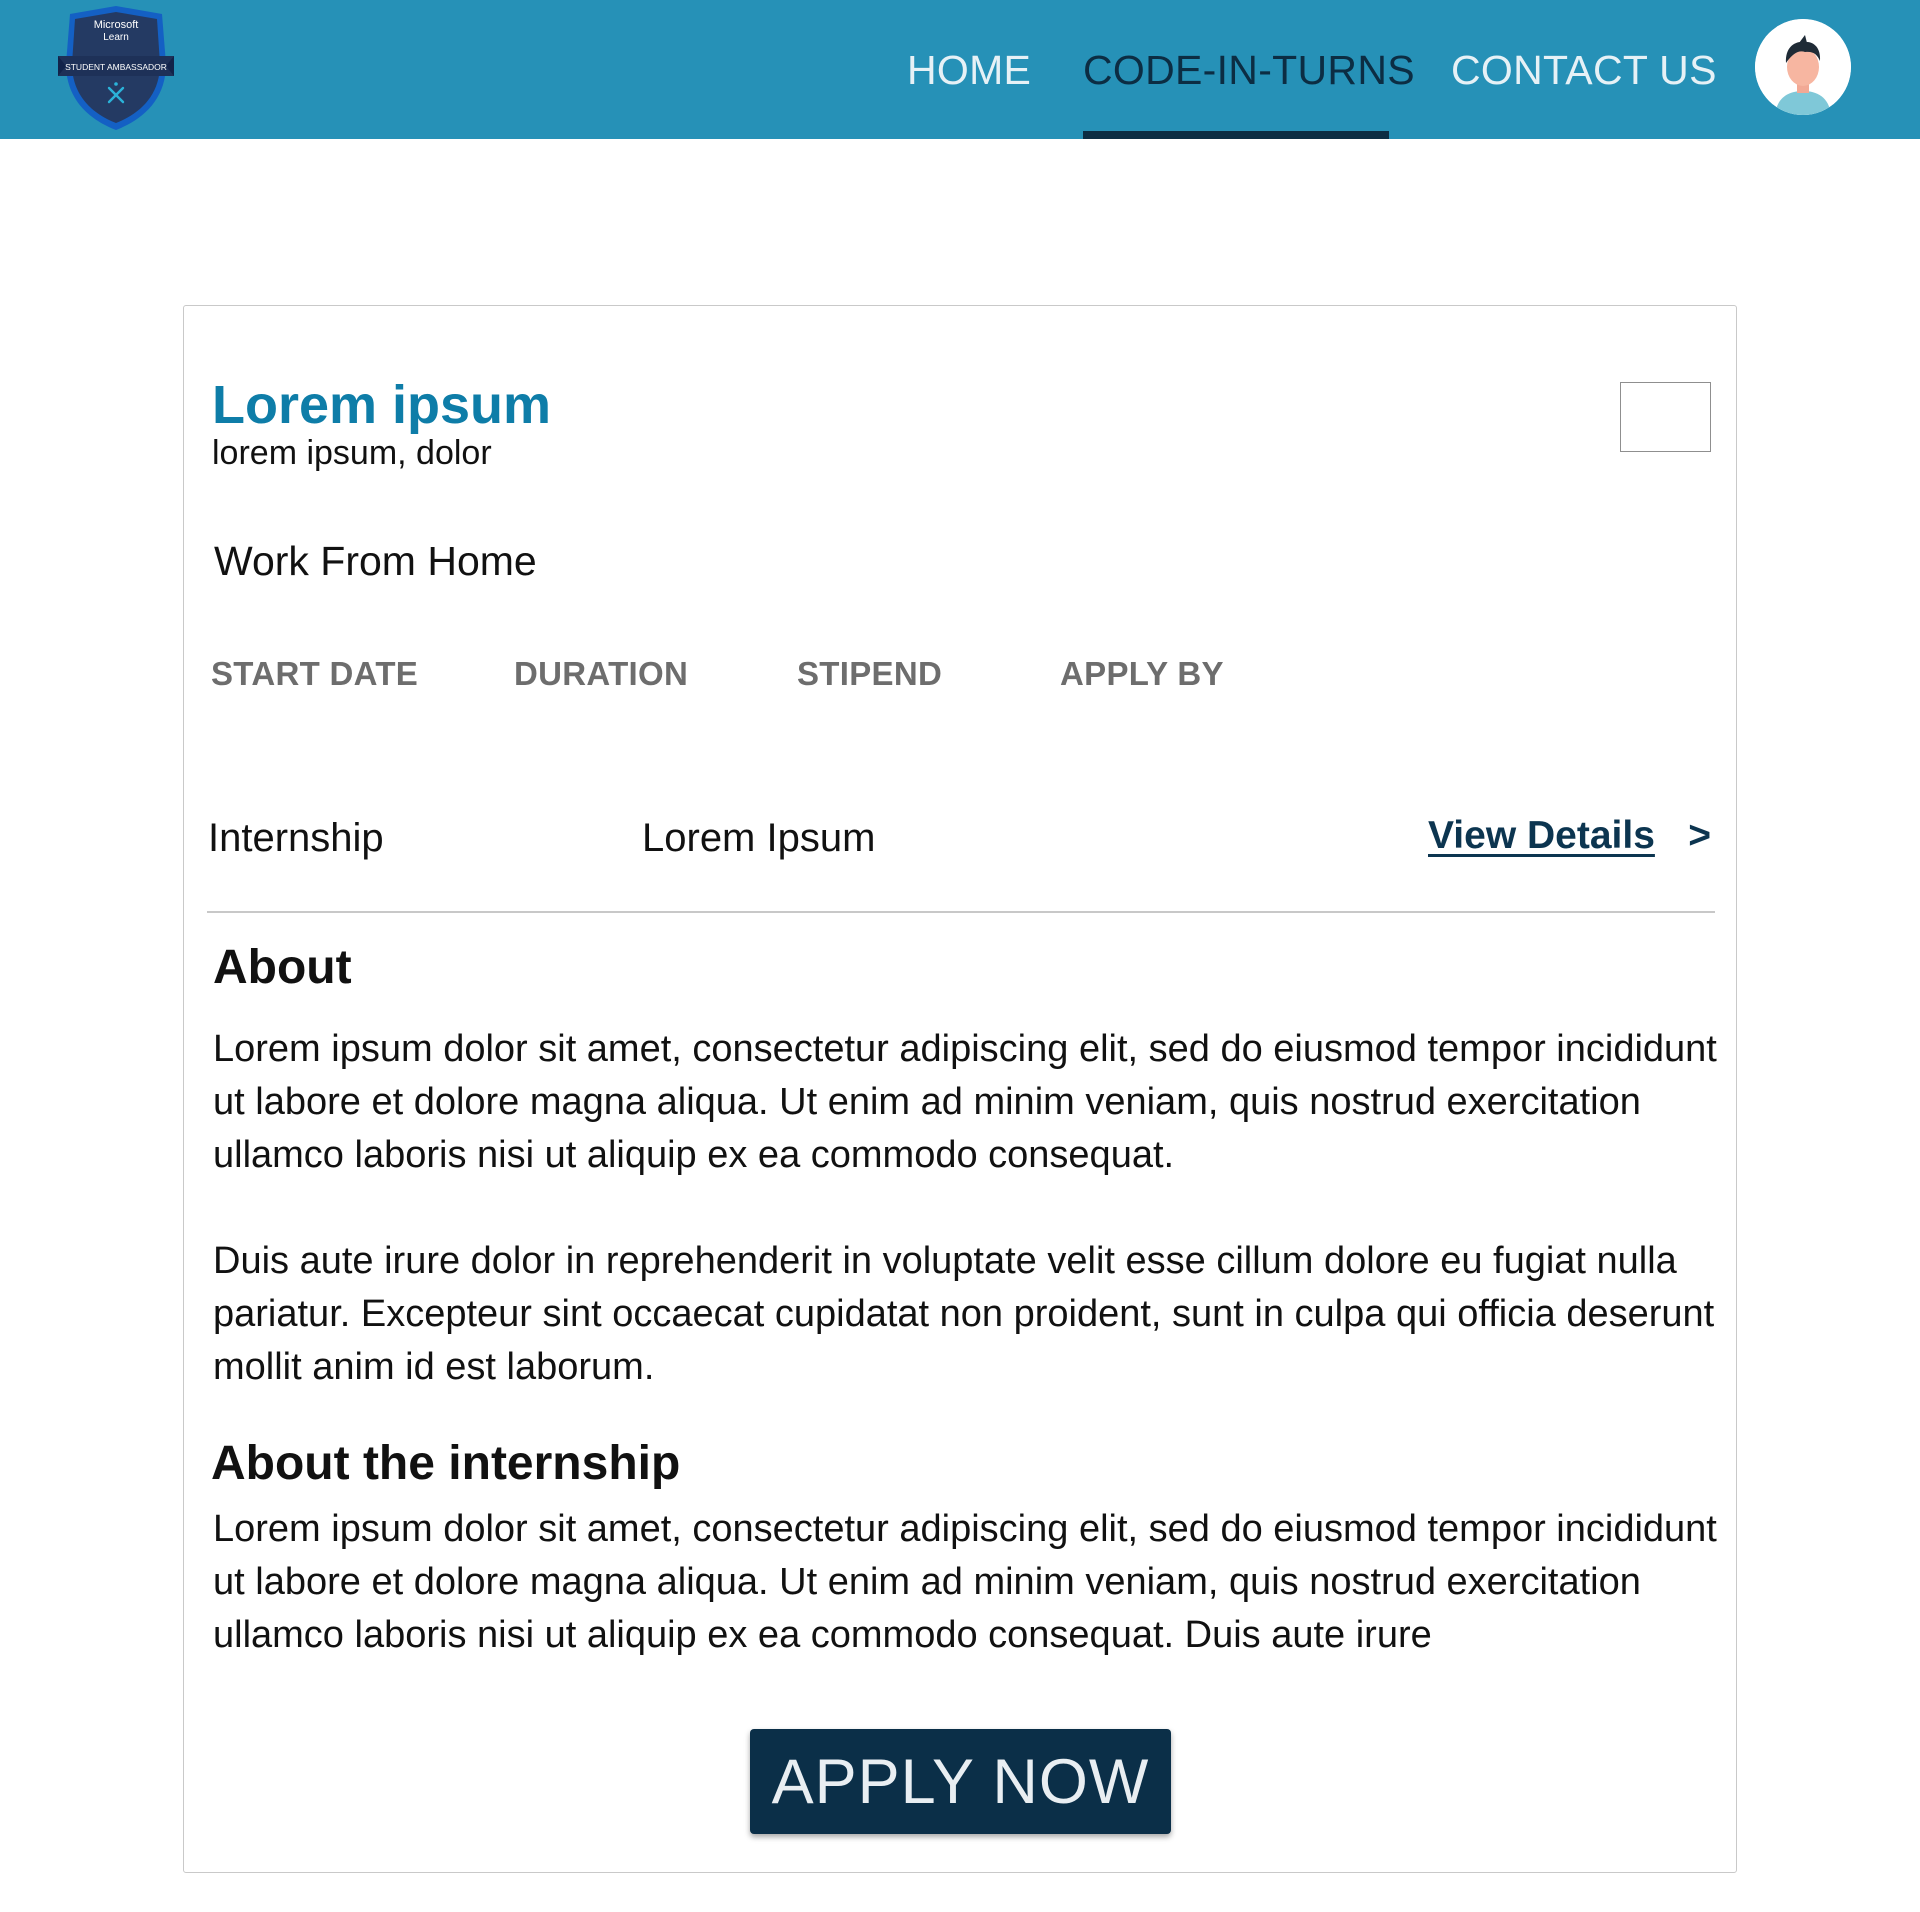 This screenshot has width=1920, height=1912. I want to click on listing-location: Work From Home, so click(375, 561).